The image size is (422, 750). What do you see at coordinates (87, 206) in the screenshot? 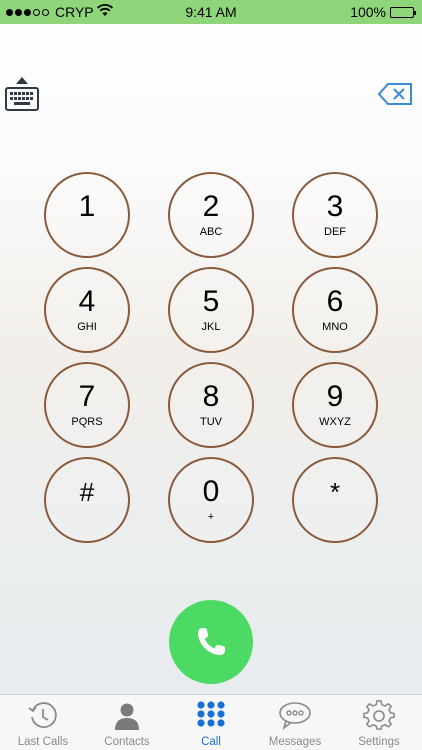
I see `key-digit: 1` at bounding box center [87, 206].